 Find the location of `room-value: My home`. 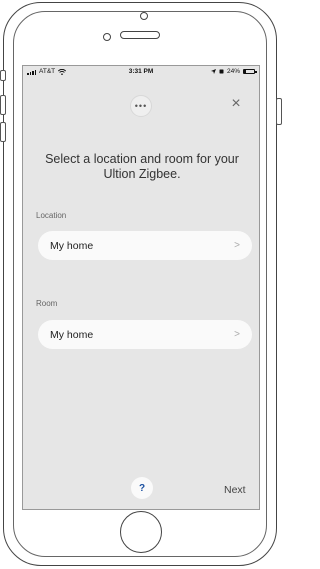

room-value: My home is located at coordinates (72, 334).